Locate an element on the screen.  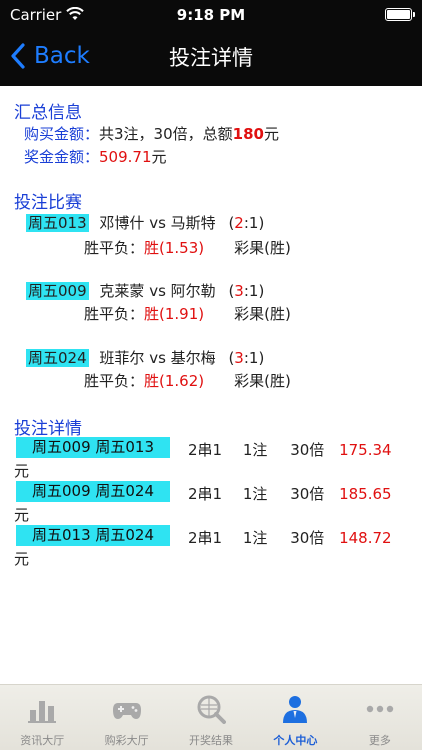
details-heading: 投注详情 is located at coordinates (48, 429).